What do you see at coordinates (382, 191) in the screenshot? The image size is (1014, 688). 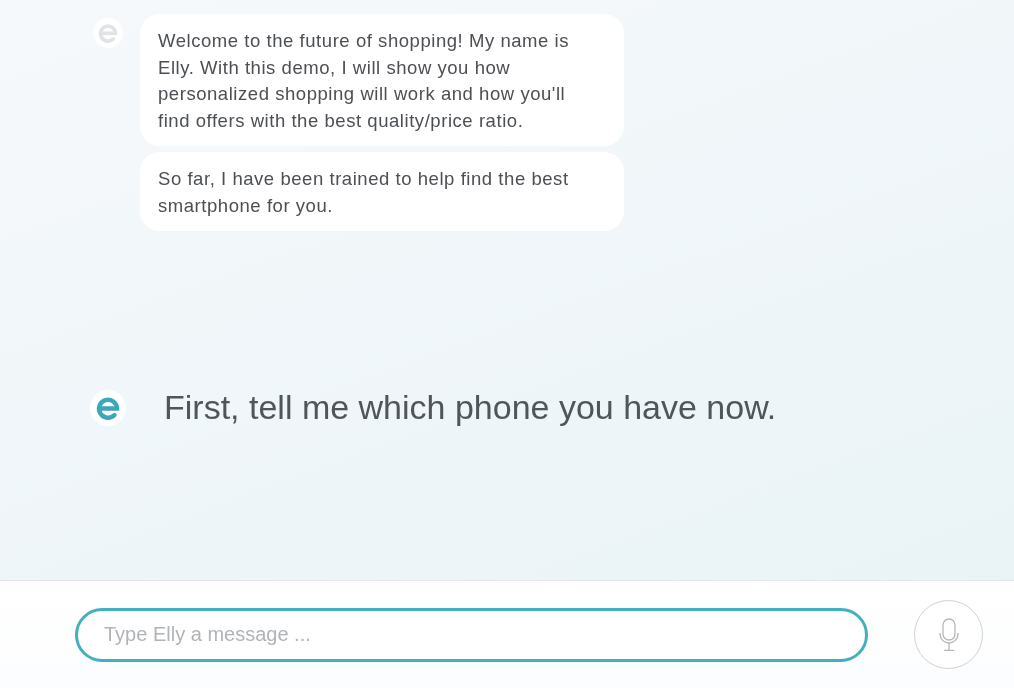 I see `chat-bubble: So far, I have been trained to help find the best smartphone for you.` at bounding box center [382, 191].